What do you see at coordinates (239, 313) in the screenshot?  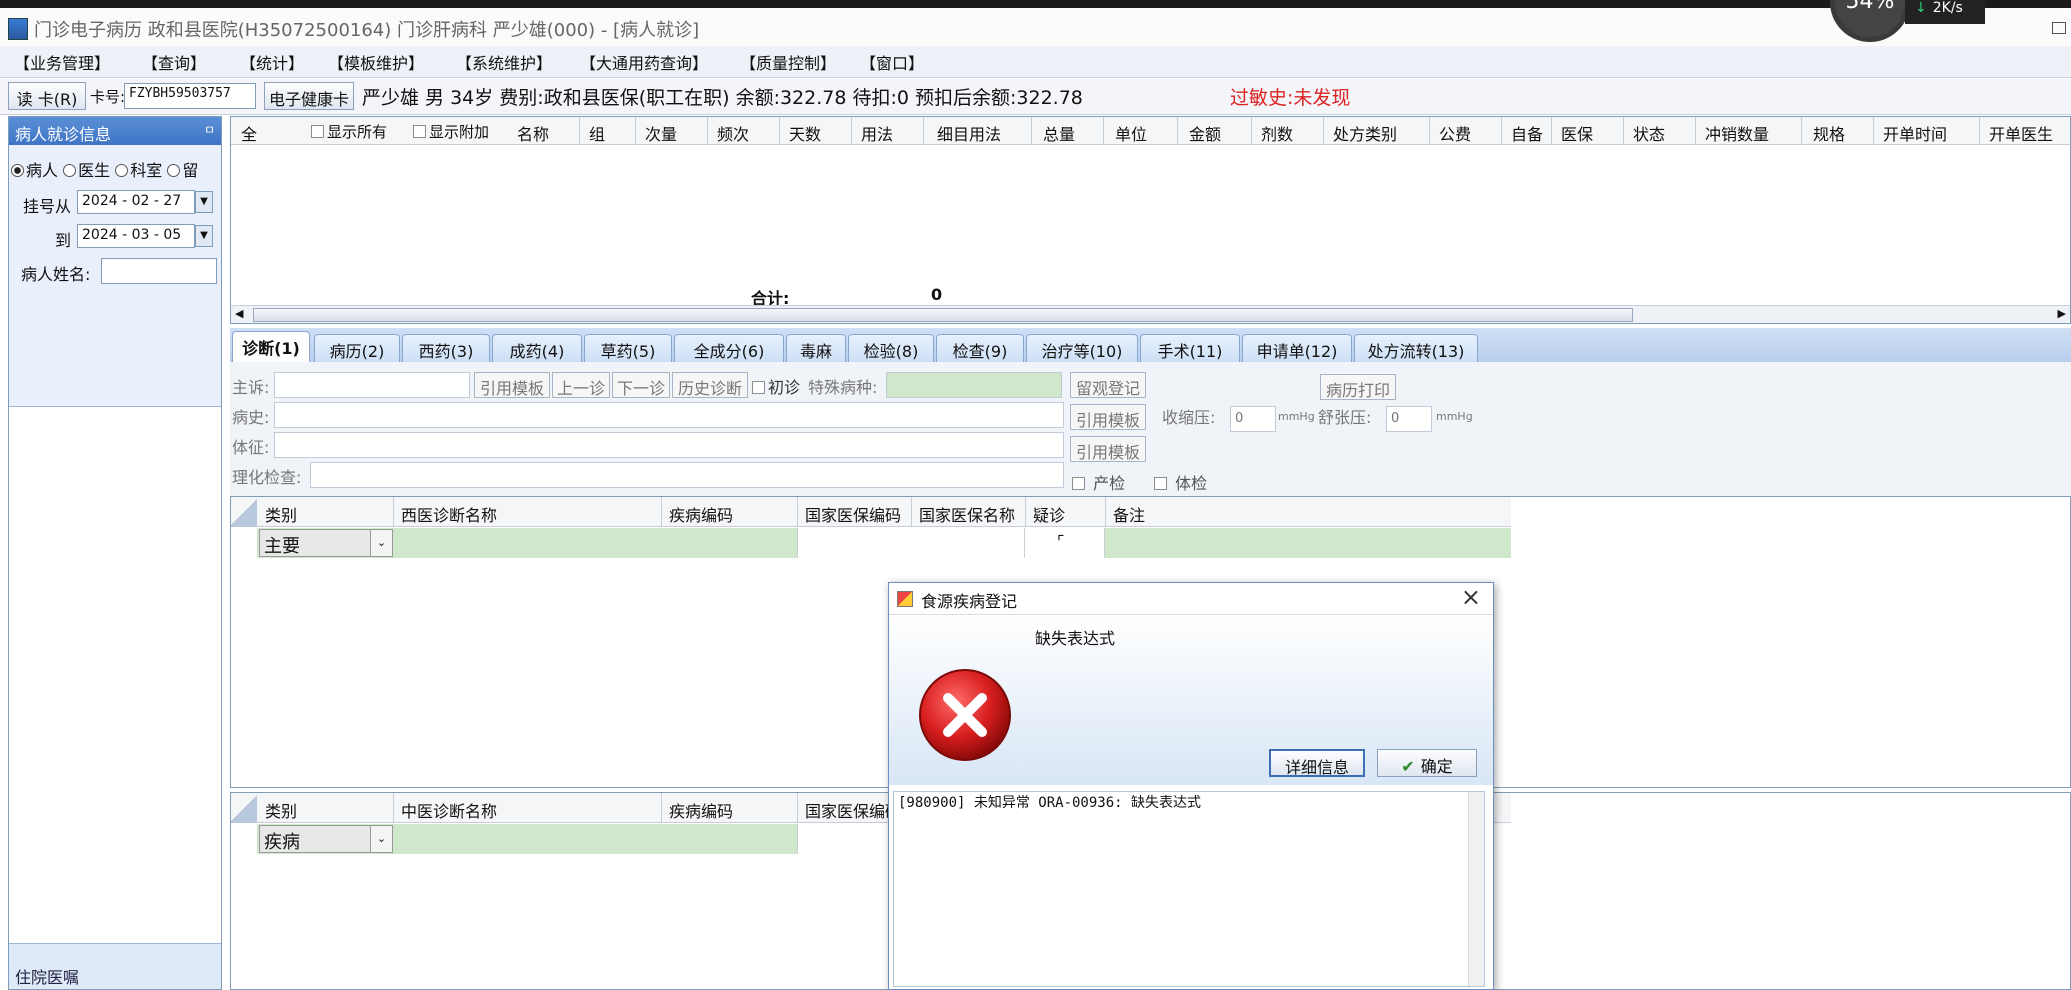 I see `scroll-left-icon: ◀` at bounding box center [239, 313].